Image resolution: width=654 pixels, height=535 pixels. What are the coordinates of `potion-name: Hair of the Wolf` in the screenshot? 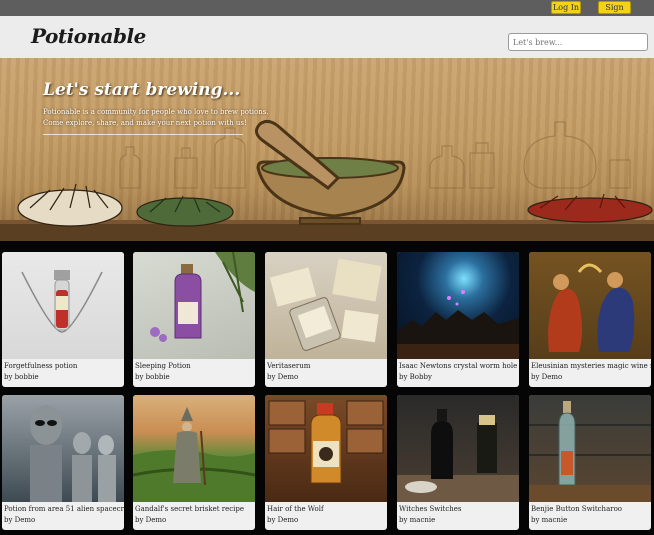 It's located at (295, 509).